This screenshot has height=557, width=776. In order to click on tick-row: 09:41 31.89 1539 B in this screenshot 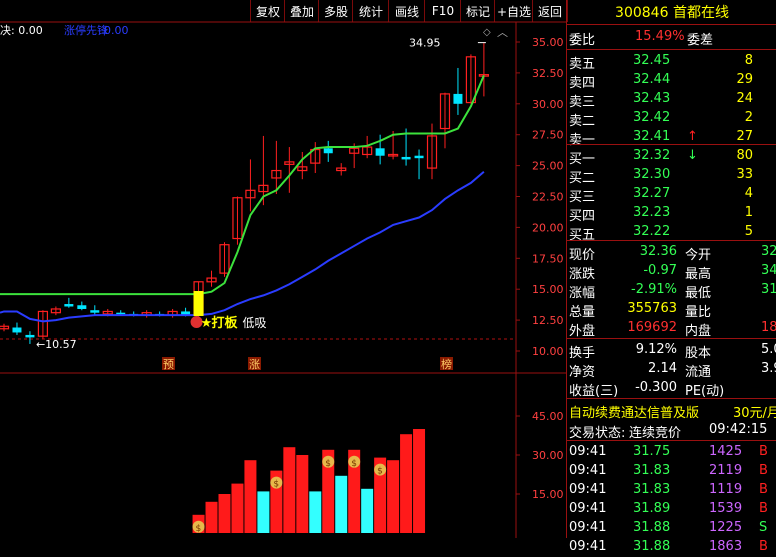, I will do `click(672, 509)`.